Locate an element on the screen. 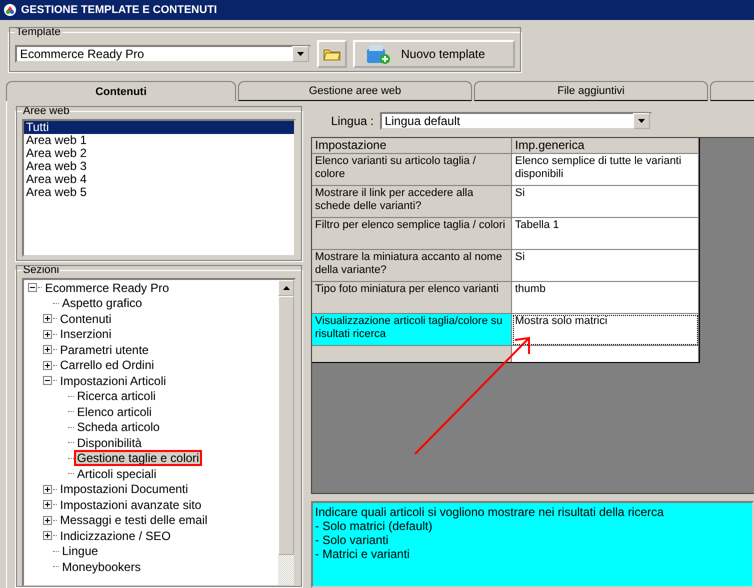  list-item: Area web 2 is located at coordinates (159, 153).